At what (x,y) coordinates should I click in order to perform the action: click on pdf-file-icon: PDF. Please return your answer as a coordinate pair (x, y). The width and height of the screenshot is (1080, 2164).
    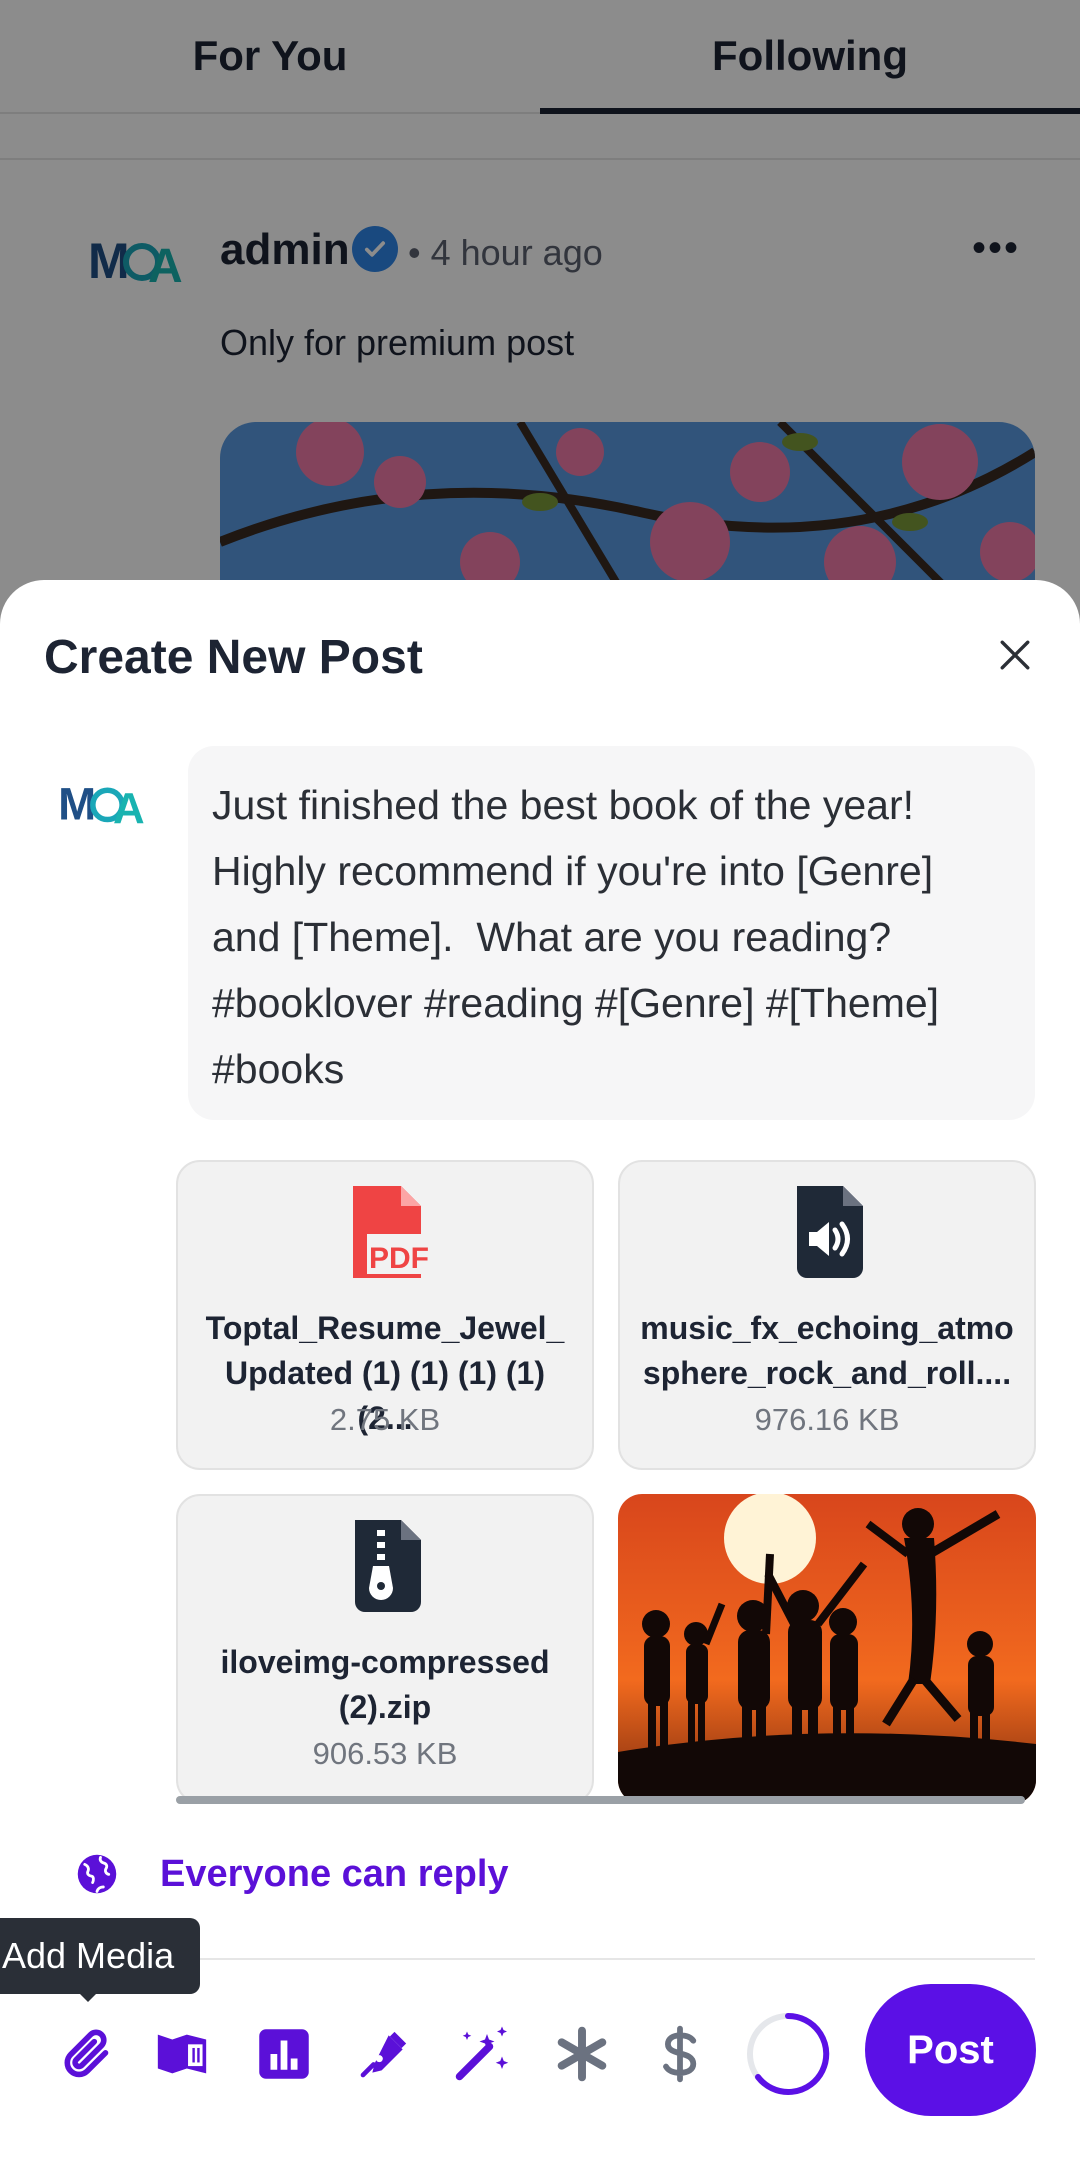
    Looking at the image, I should click on (395, 1232).